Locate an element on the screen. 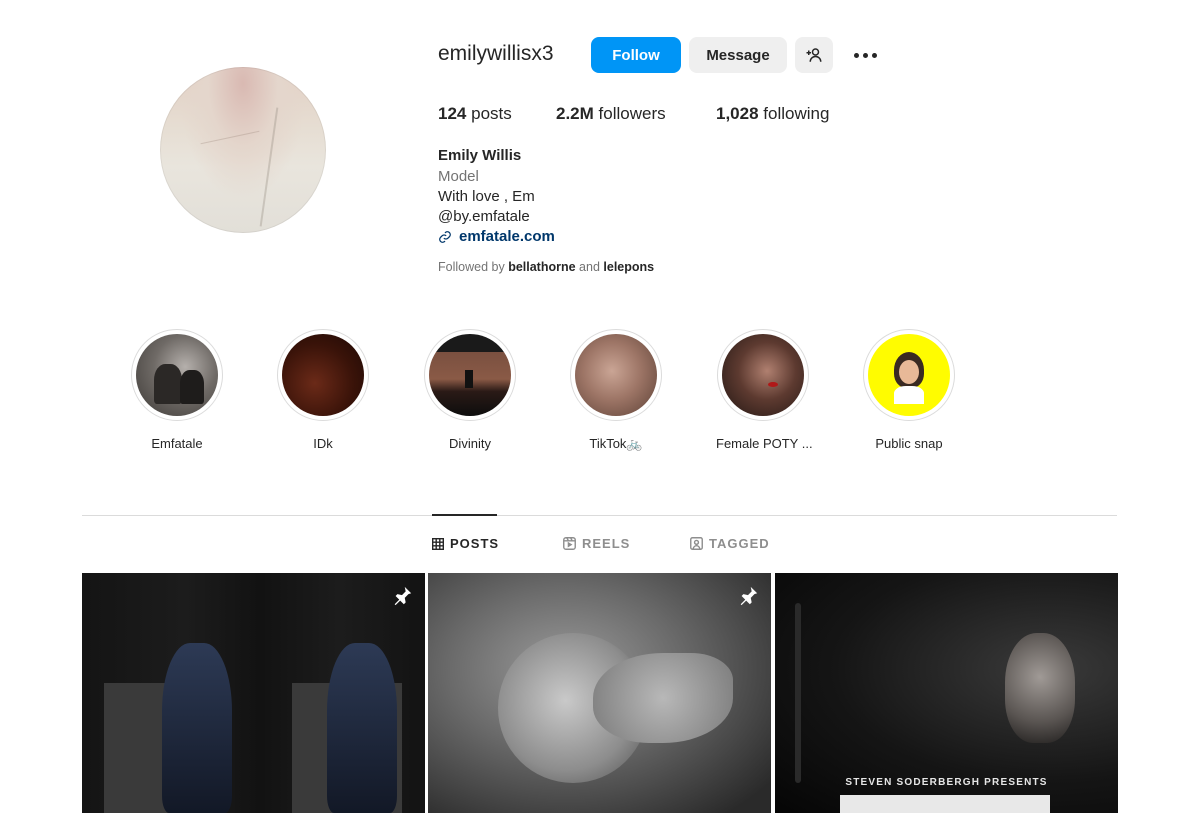 The height and width of the screenshot is (813, 1200). highlight-label: Divinity is located at coordinates (470, 443).